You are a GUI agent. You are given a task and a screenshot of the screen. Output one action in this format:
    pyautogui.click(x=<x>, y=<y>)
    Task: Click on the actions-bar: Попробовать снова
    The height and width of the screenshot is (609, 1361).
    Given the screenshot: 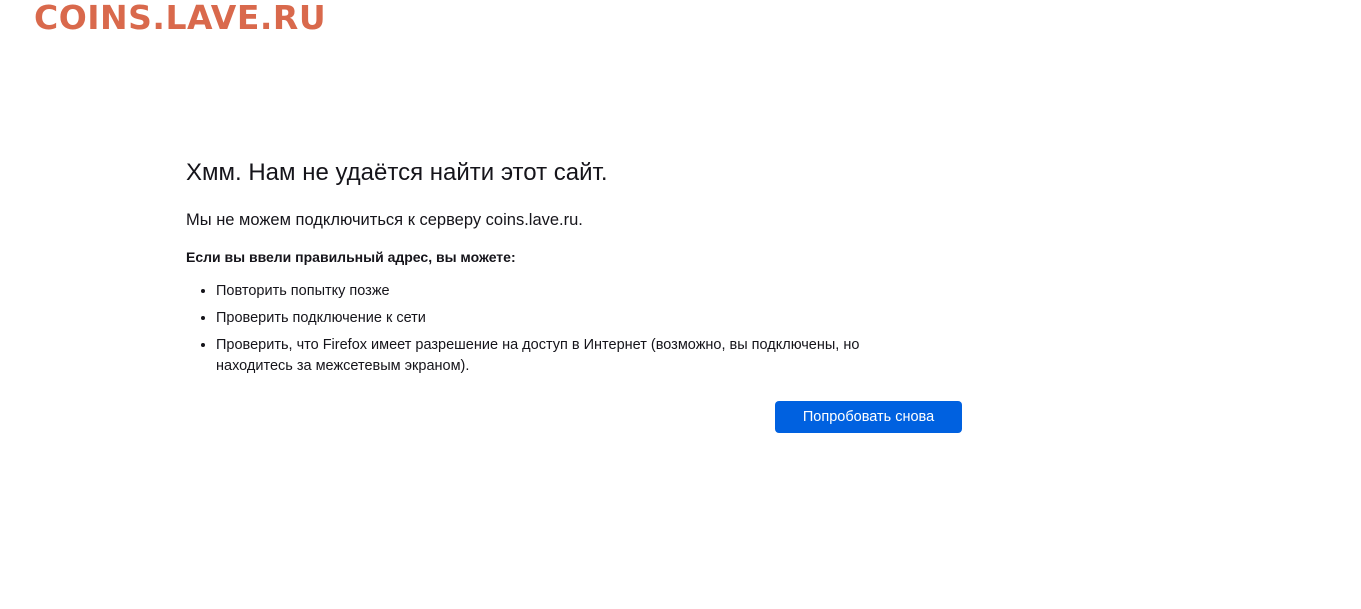 What is the action you would take?
    pyautogui.click(x=574, y=421)
    